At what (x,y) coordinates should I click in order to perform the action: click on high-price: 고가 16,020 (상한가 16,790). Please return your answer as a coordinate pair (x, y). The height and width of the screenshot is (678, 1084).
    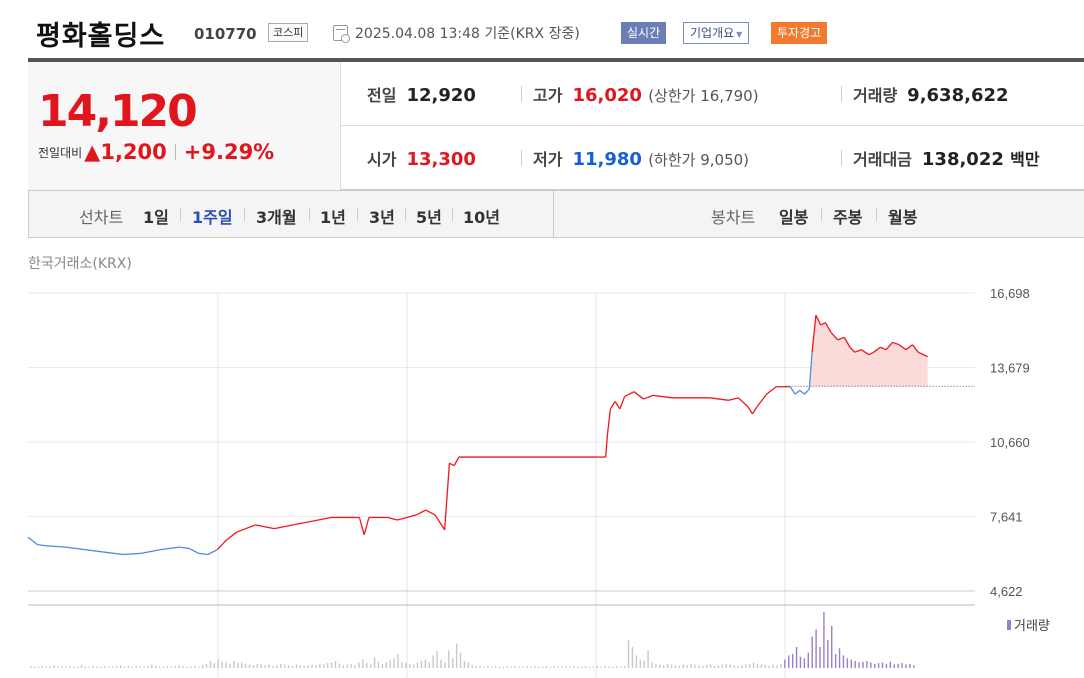
    Looking at the image, I should click on (646, 94).